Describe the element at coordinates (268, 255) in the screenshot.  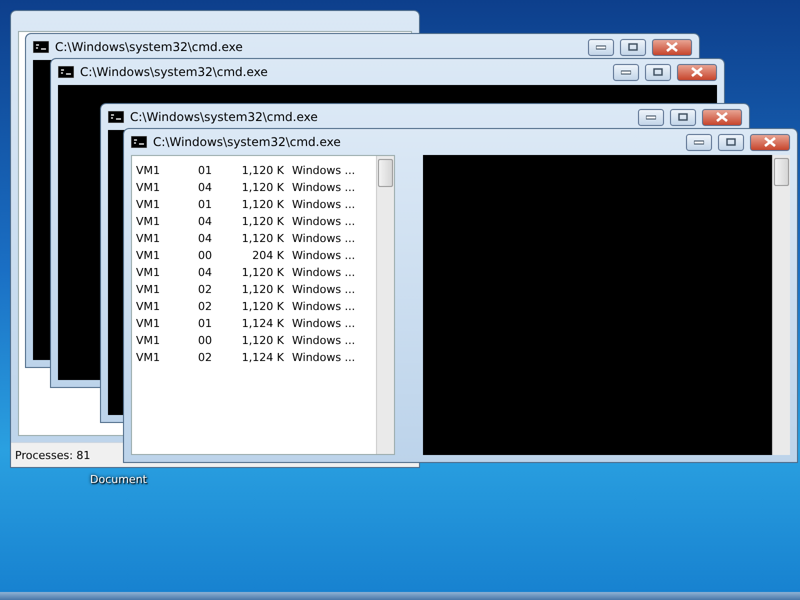
I see `table-cell-text: 204 K` at that location.